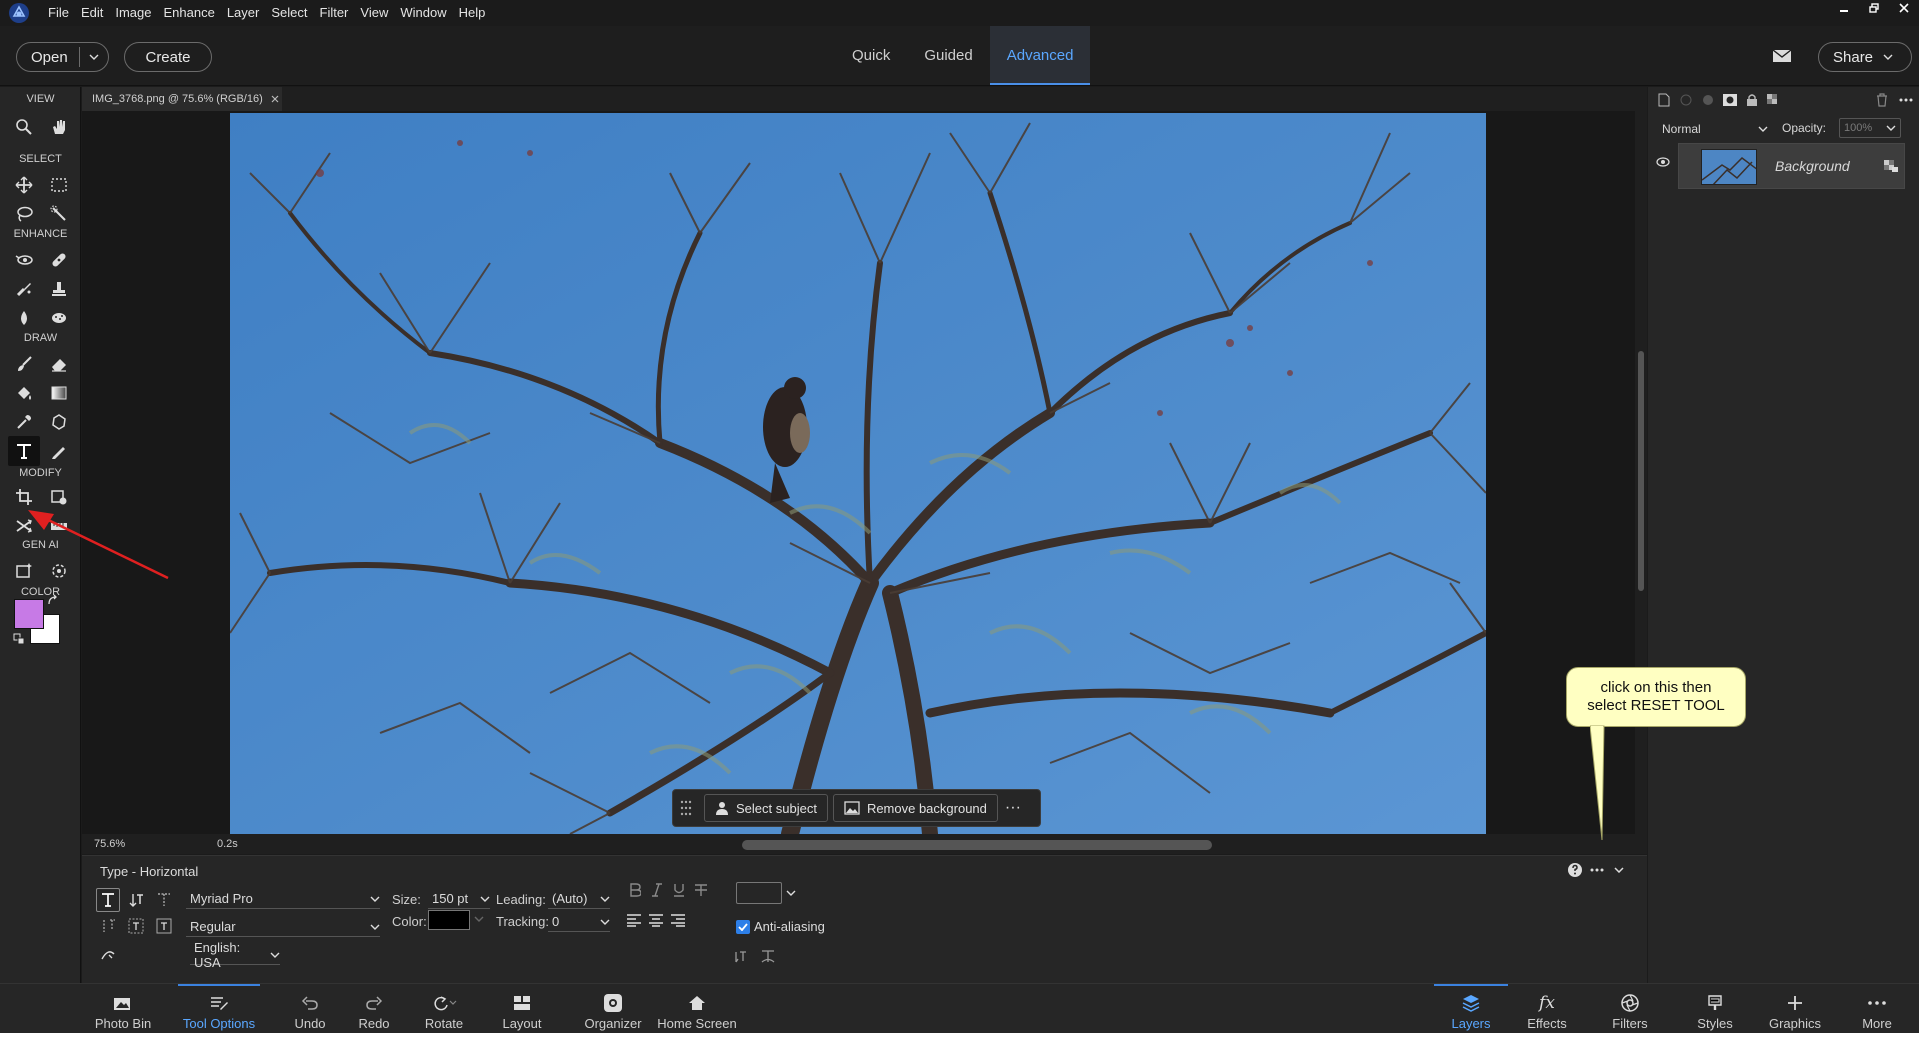  I want to click on horizontal-type-icon, so click(108, 900).